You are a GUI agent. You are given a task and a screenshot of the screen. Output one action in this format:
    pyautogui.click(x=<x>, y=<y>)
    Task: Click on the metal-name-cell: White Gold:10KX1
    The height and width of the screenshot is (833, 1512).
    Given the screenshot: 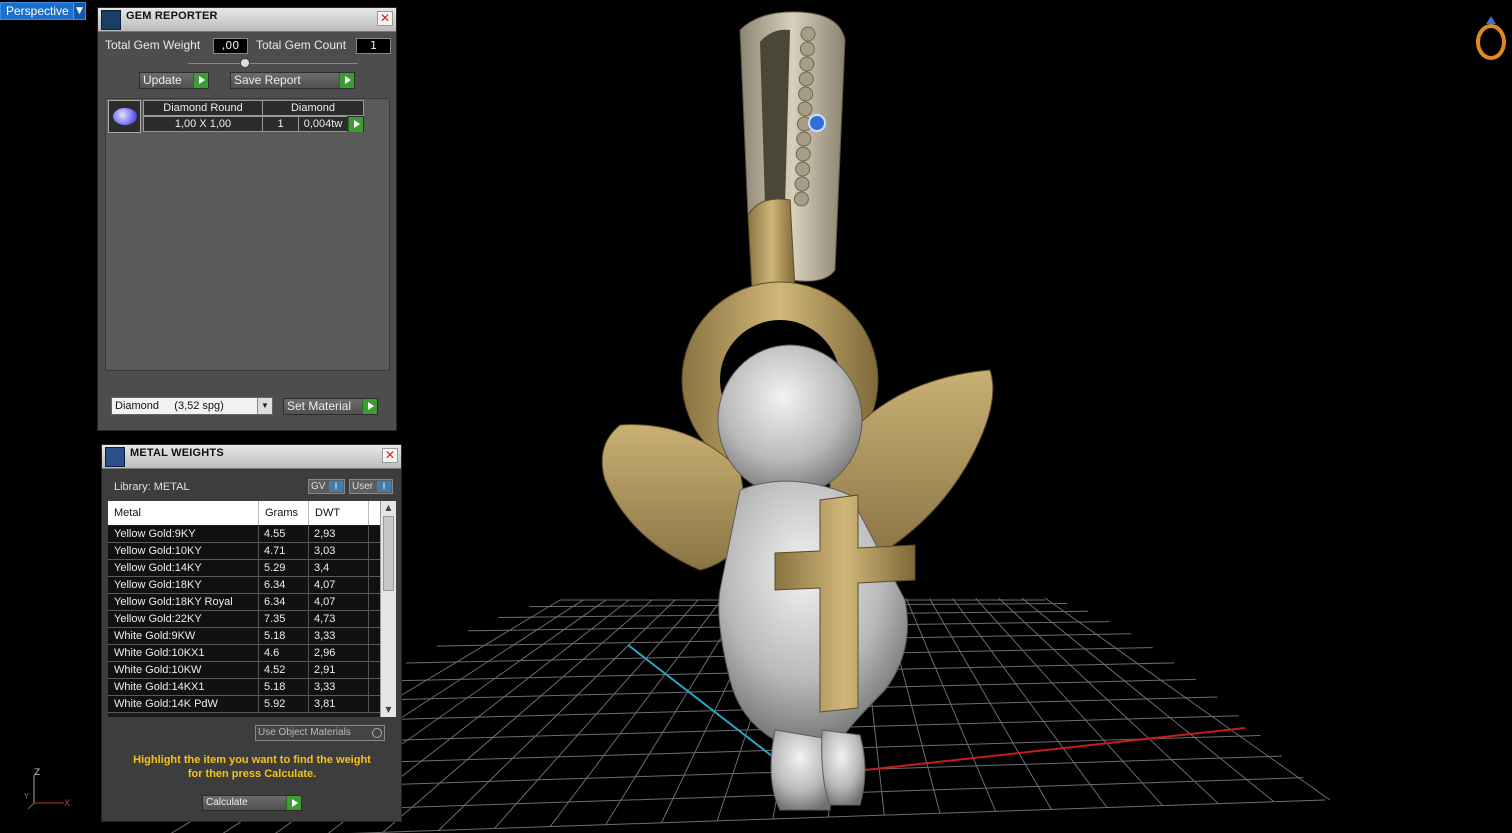 What is the action you would take?
    pyautogui.click(x=159, y=653)
    